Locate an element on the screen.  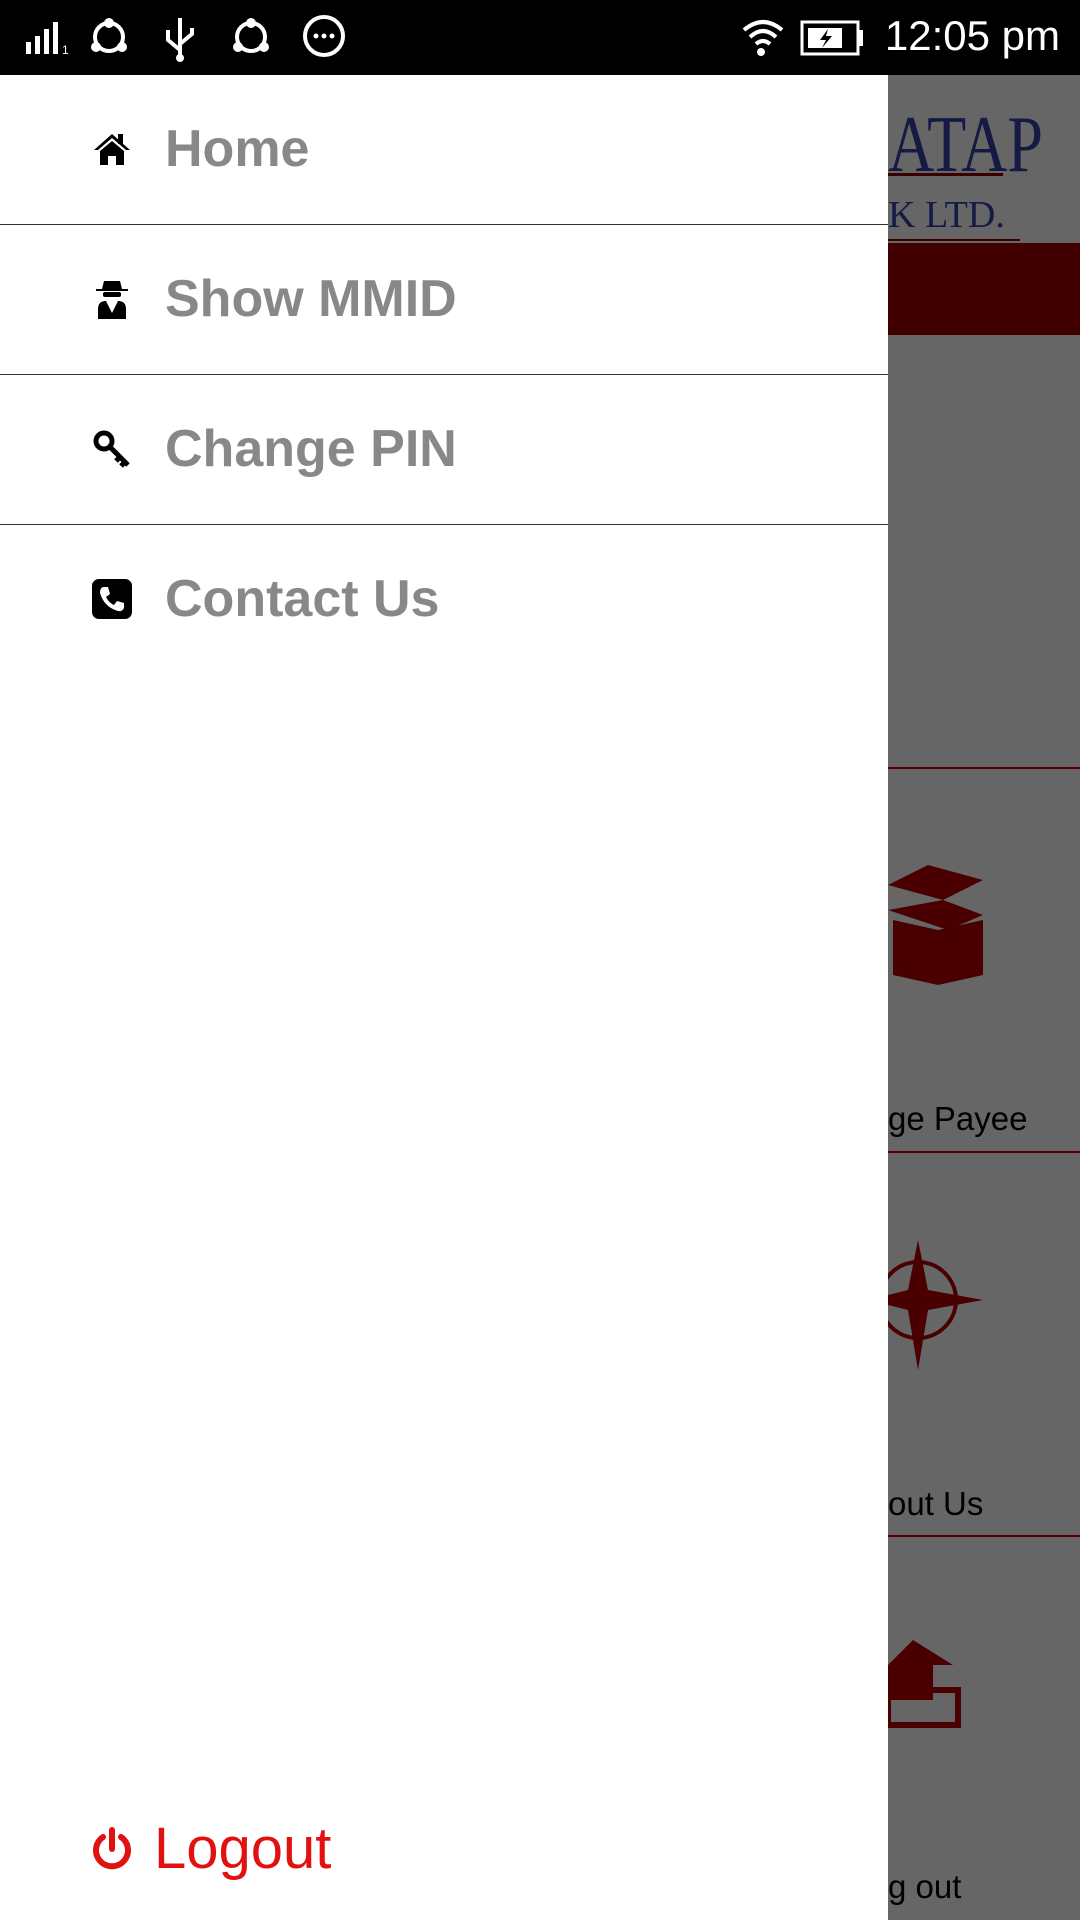
header-band is located at coordinates (984, 289).